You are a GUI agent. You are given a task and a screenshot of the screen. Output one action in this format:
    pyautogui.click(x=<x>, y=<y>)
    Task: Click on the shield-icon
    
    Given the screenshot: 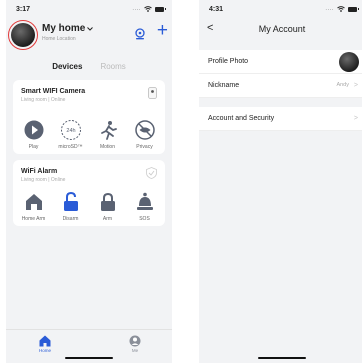 What is the action you would take?
    pyautogui.click(x=151, y=173)
    